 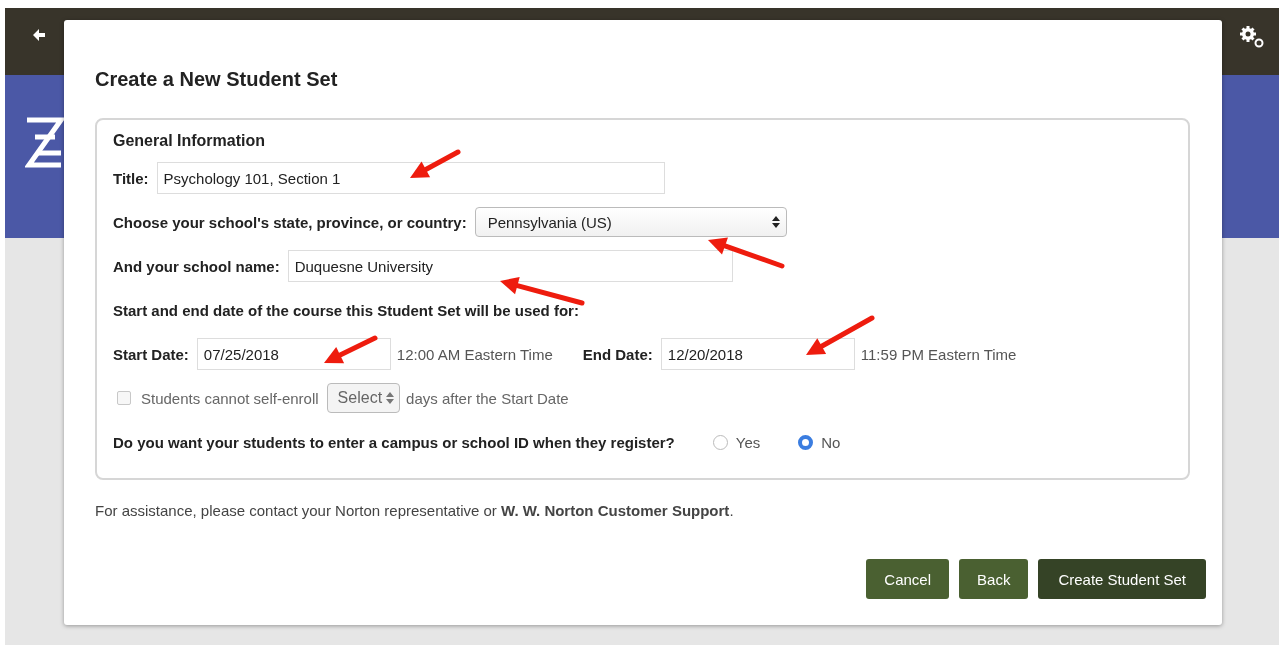 What do you see at coordinates (474, 354) in the screenshot?
I see `time-note: 12:00 AM Eastern Time` at bounding box center [474, 354].